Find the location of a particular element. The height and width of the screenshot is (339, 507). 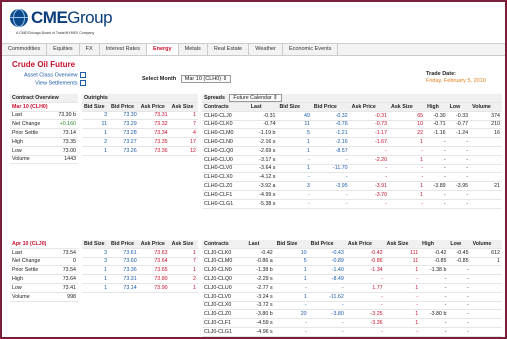

bid-size: 20 is located at coordinates (291, 314).